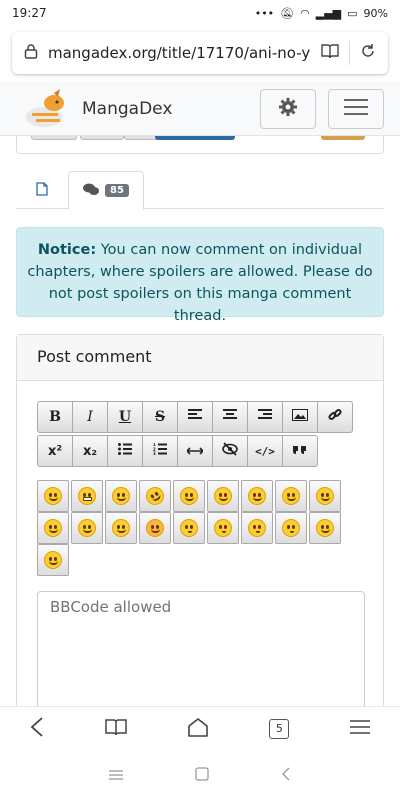 Image resolution: width=400 pixels, height=800 pixels. I want to click on superscript-button: x², so click(55, 451).